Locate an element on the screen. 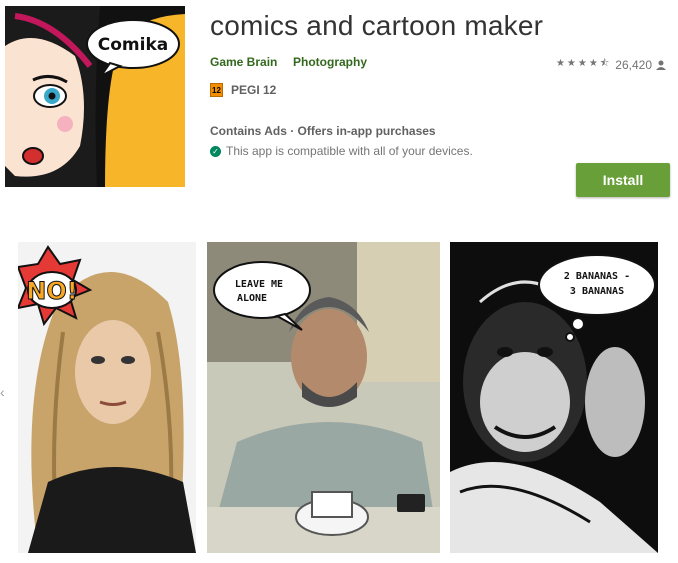 The width and height of the screenshot is (678, 563). app-title: comics and cartoon maker is located at coordinates (377, 25).